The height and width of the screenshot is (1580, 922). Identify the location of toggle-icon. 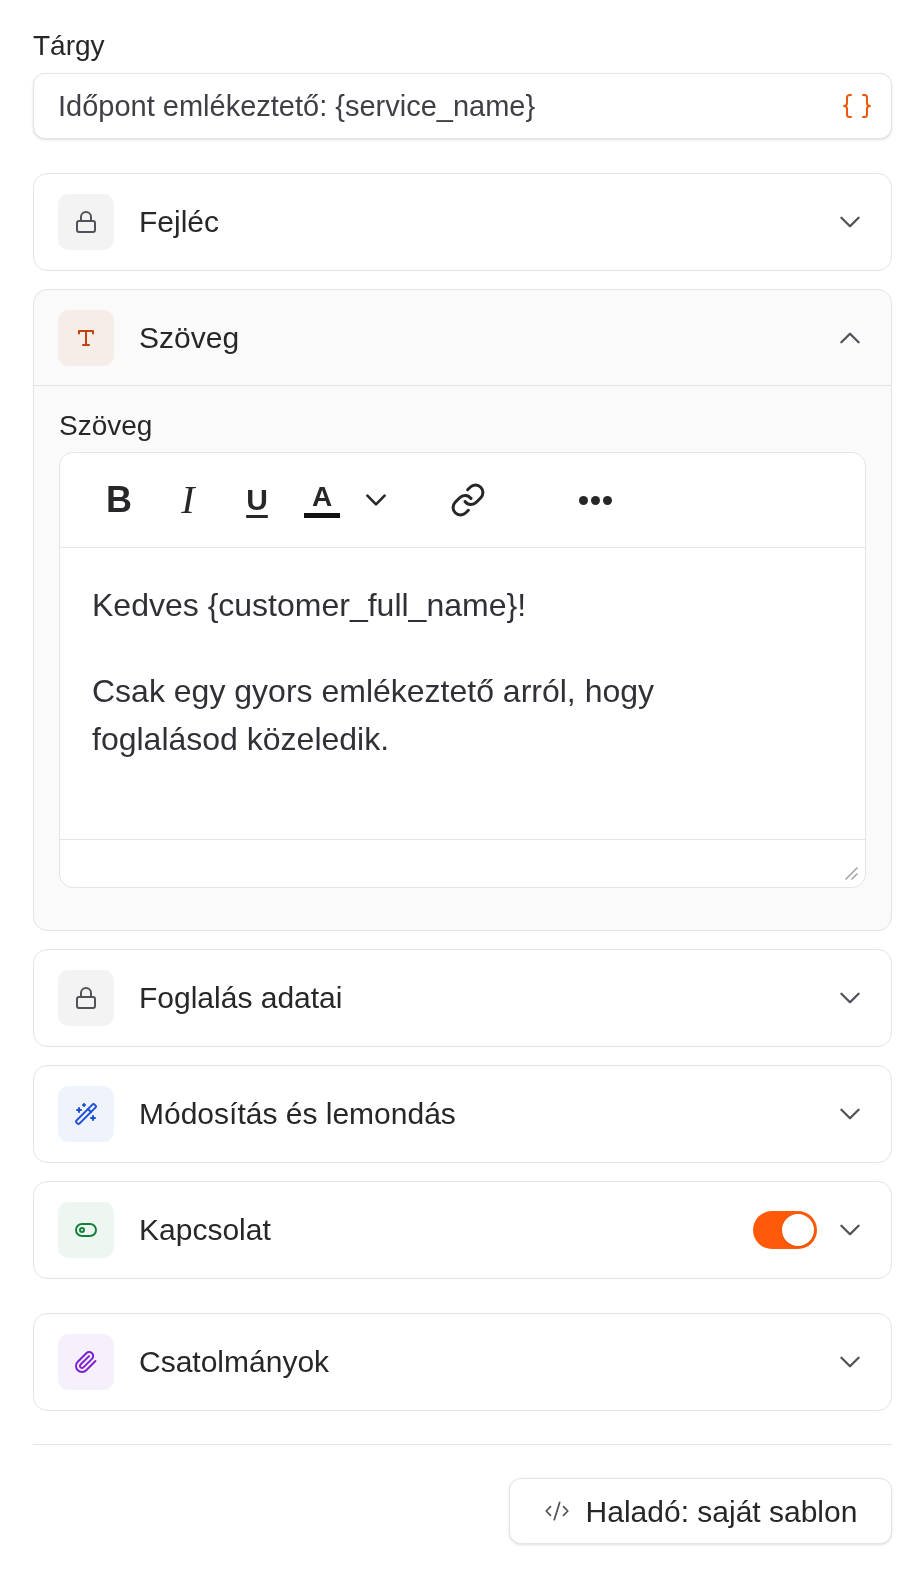
(86, 1230).